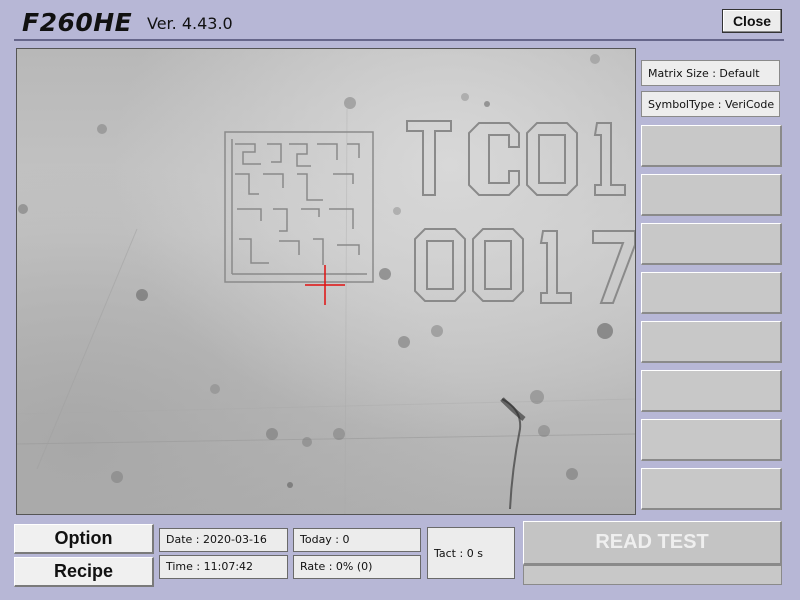 This screenshot has height=600, width=800. What do you see at coordinates (223, 567) in the screenshot?
I see `time-display: Time : 11:07:42` at bounding box center [223, 567].